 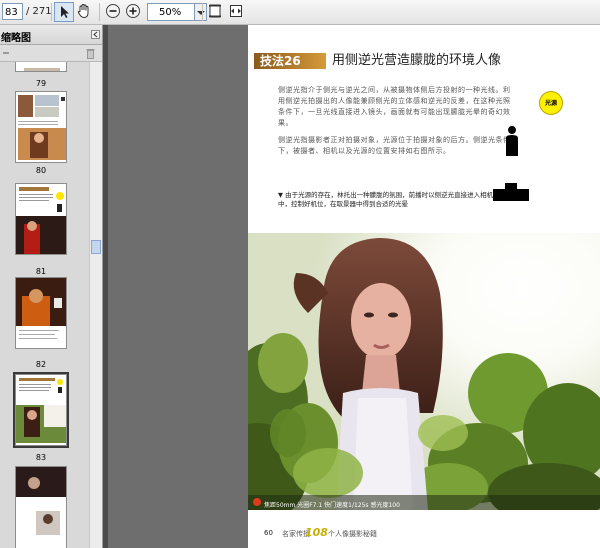 I want to click on footer-page-number: 60, so click(x=268, y=533).